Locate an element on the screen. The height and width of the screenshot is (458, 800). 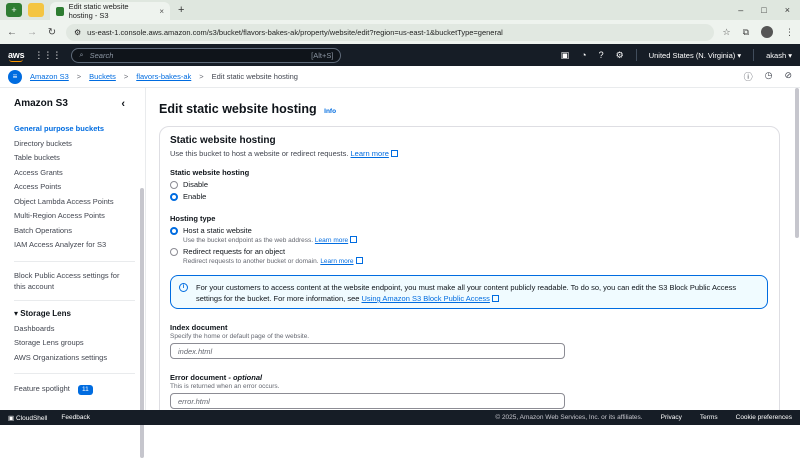
radio-host-static-label: Host a static website is located at coordinates (217, 230).